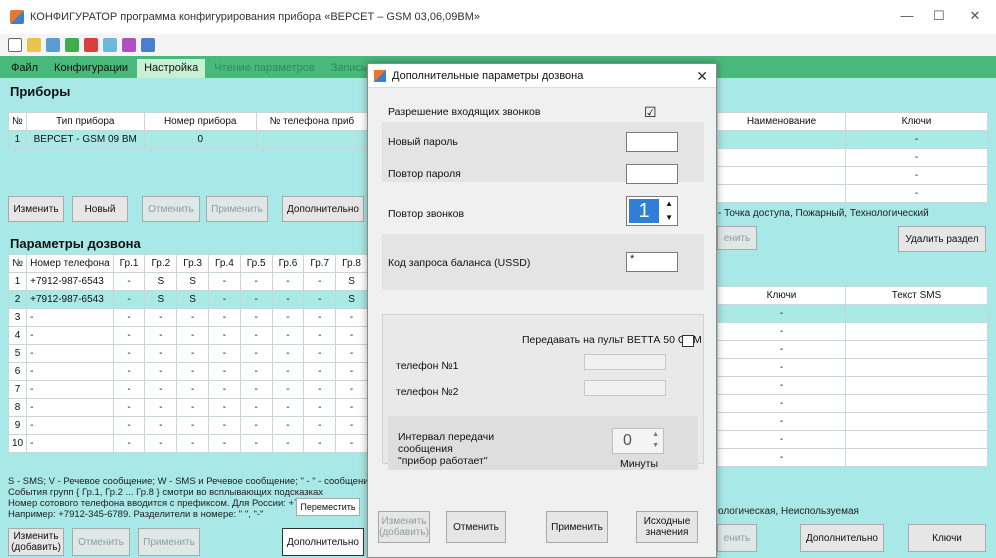 This screenshot has width=996, height=558. What do you see at coordinates (323, 542) in the screenshot?
I see `dial-more-button: Дополнительно` at bounding box center [323, 542].